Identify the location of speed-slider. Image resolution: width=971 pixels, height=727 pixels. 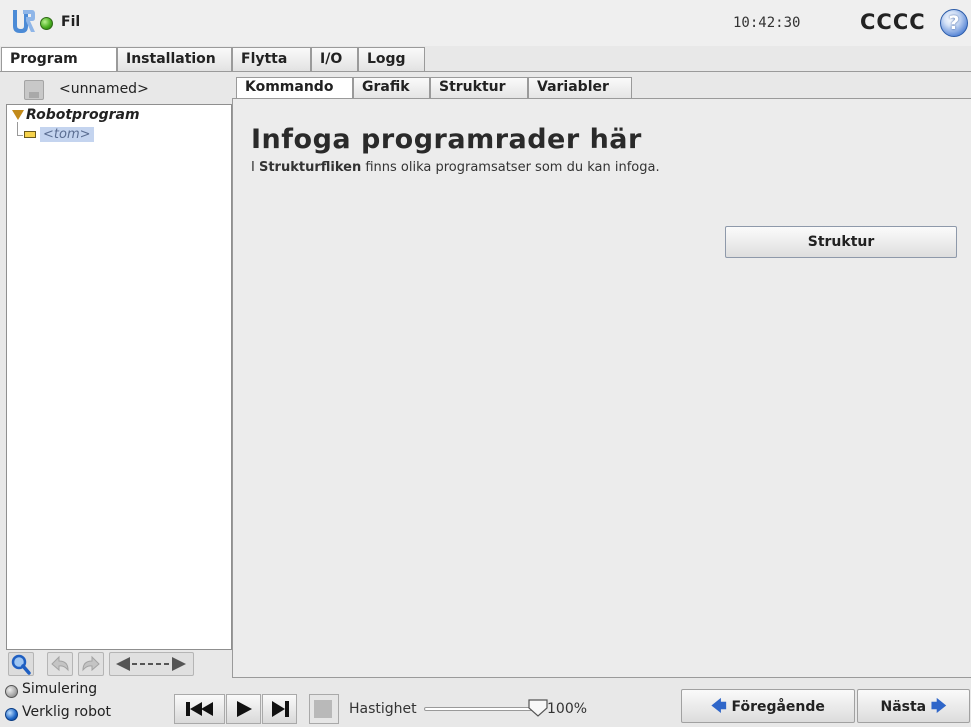
(481, 709).